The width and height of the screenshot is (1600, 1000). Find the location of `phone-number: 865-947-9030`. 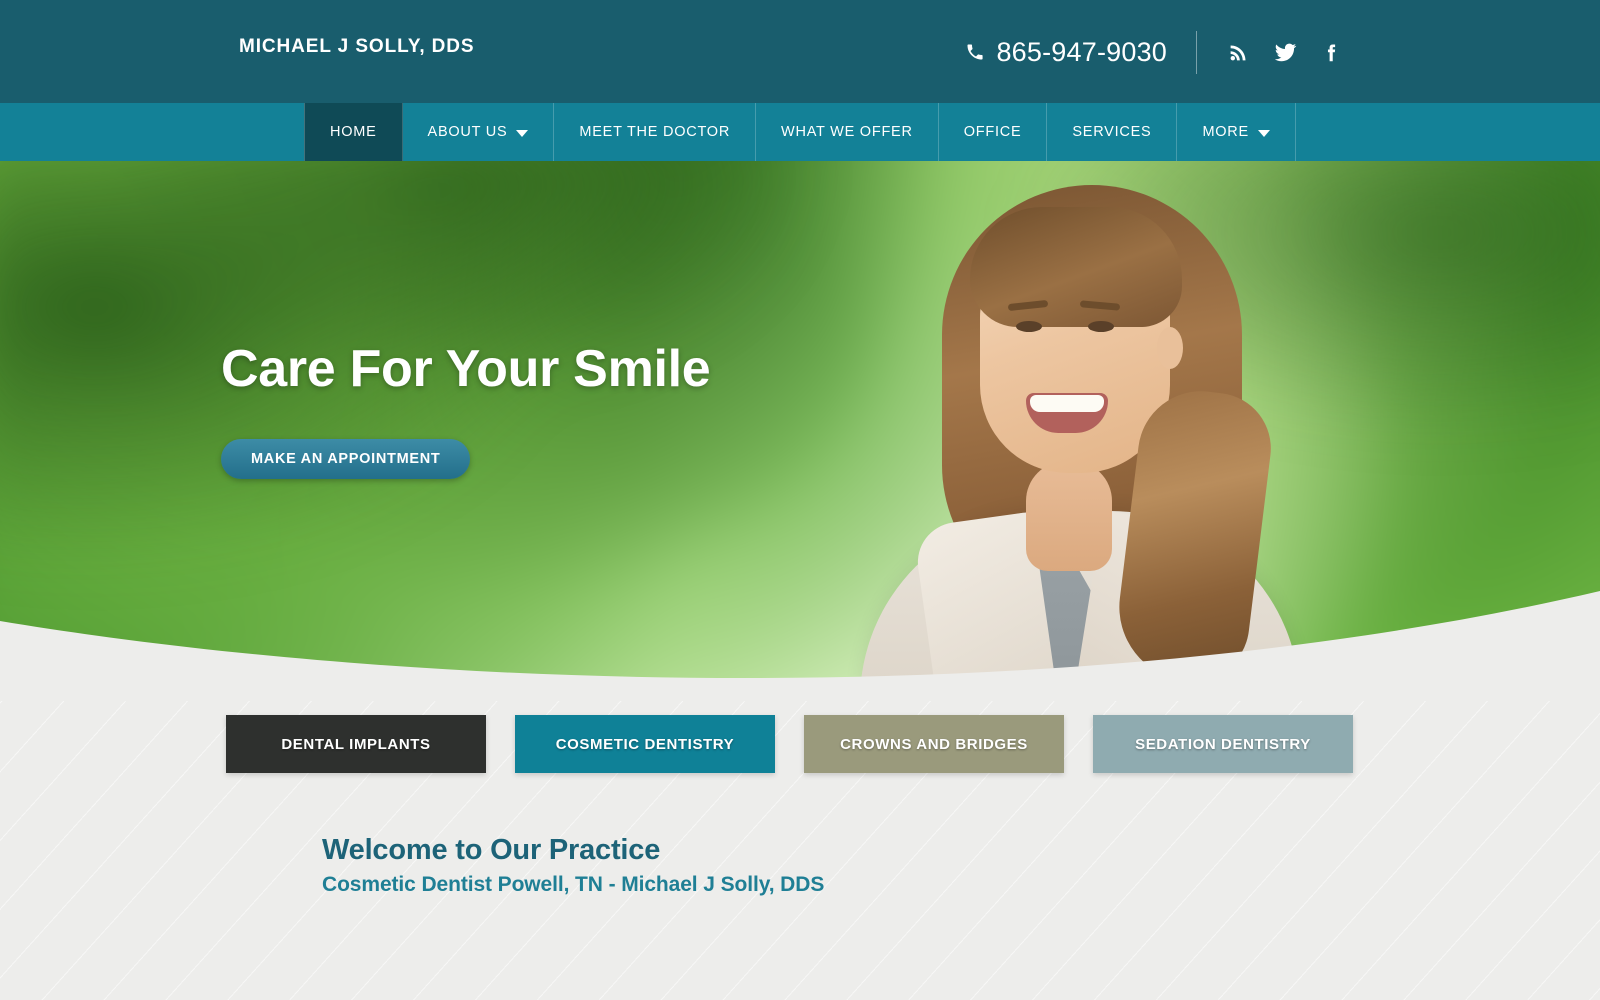

phone-number: 865-947-9030 is located at coordinates (1081, 52).